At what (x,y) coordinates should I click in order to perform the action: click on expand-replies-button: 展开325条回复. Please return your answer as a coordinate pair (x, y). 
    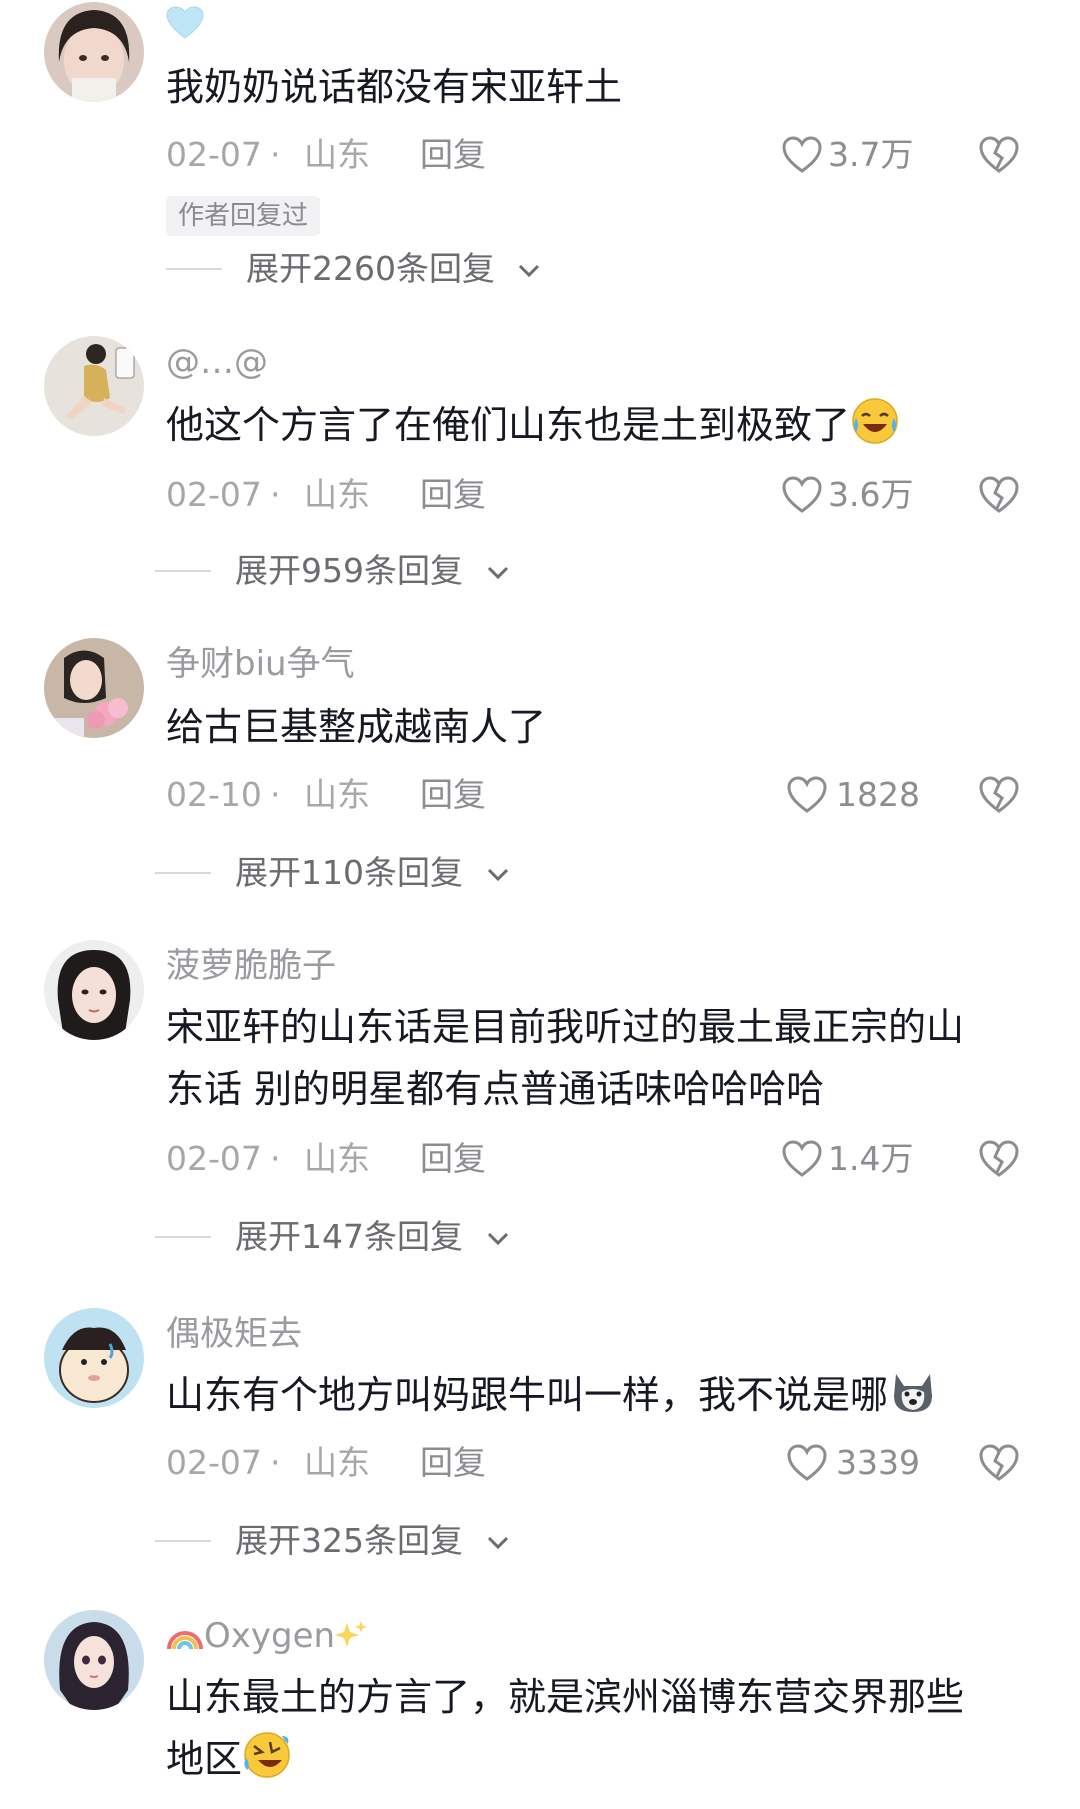
    Looking at the image, I should click on (355, 1541).